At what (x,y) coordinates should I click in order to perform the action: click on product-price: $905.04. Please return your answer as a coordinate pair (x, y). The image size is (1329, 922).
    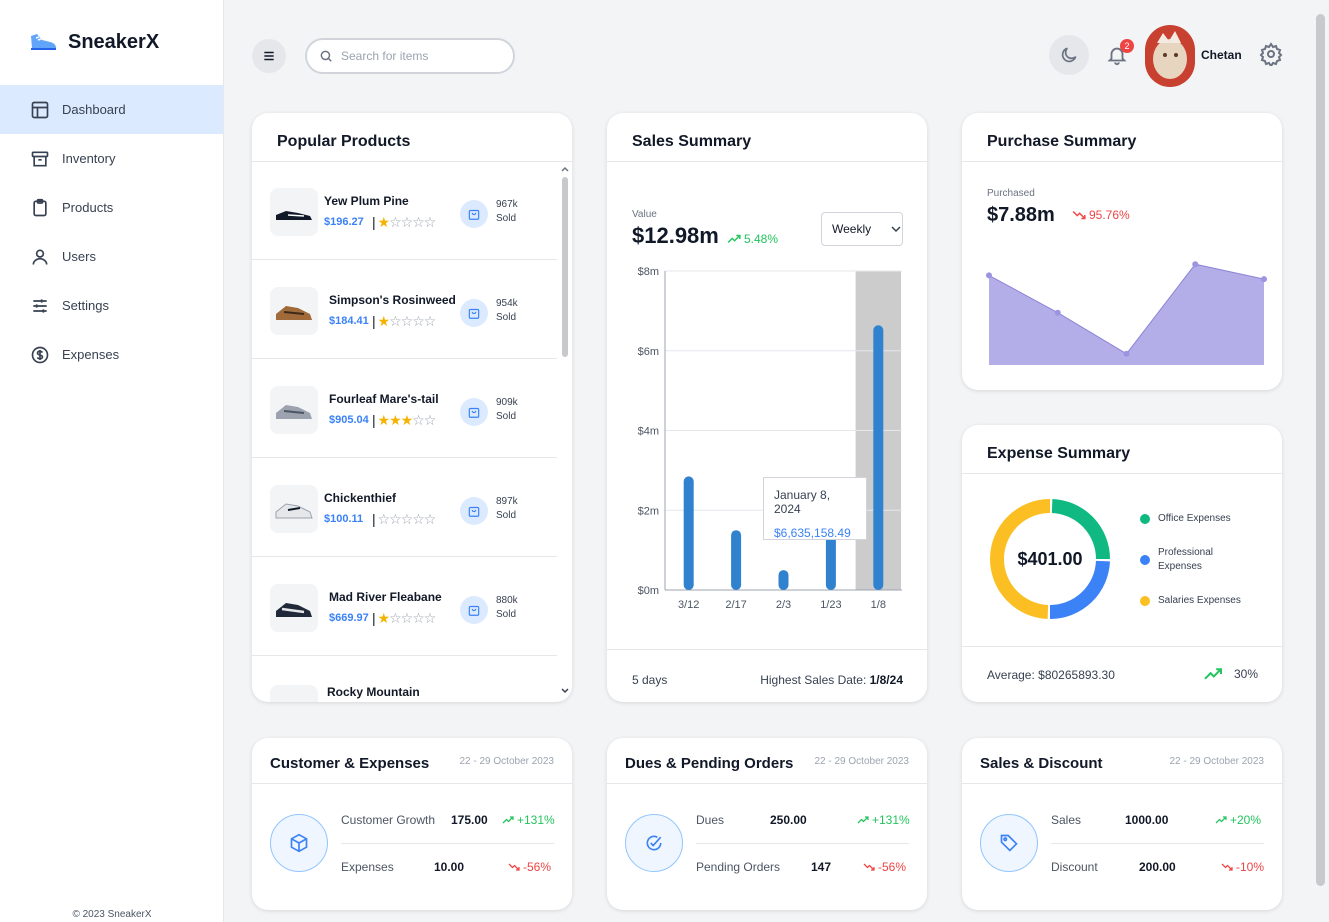
    Looking at the image, I should click on (349, 420).